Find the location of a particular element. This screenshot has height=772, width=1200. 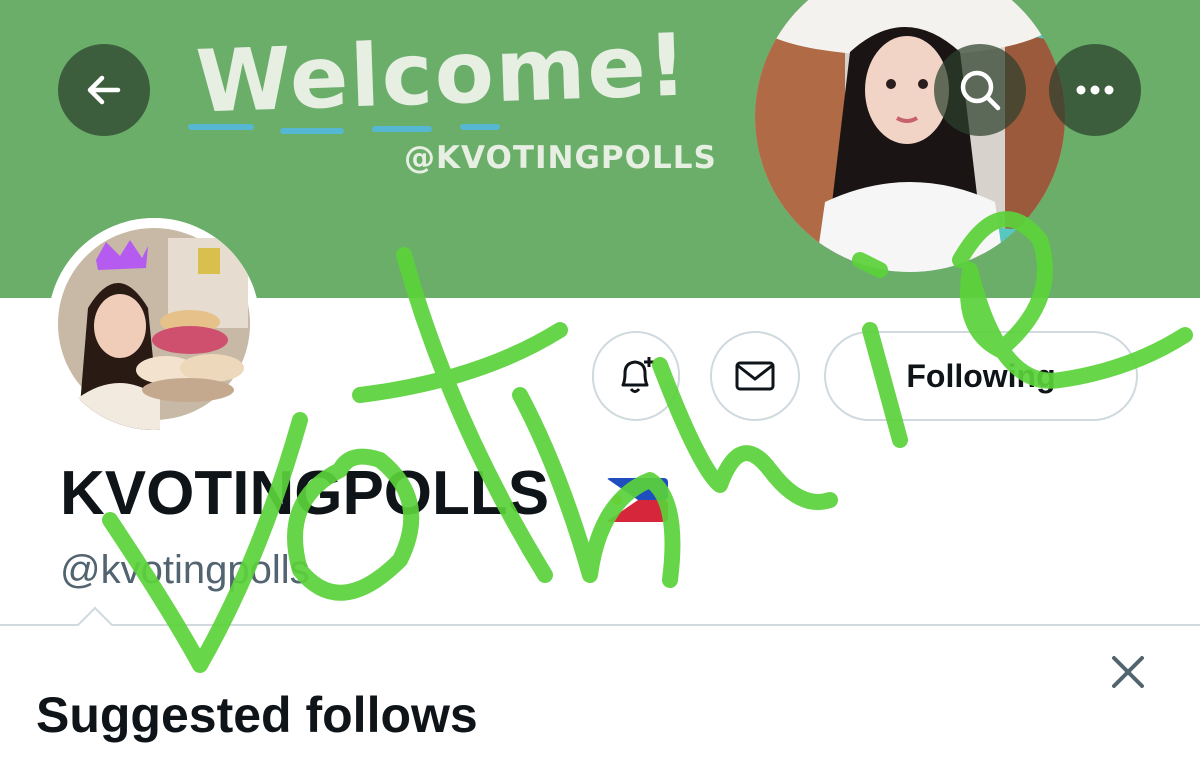

profile-handle: @kvotingpolls is located at coordinates (185, 570).